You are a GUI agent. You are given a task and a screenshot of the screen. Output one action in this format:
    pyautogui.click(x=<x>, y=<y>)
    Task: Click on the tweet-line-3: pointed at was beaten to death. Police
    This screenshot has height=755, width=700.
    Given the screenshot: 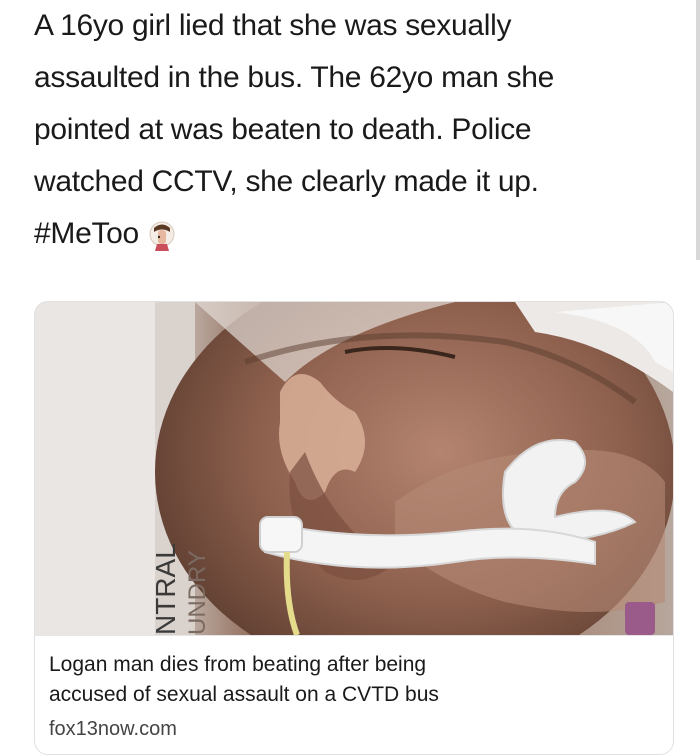 What is the action you would take?
    pyautogui.click(x=283, y=129)
    